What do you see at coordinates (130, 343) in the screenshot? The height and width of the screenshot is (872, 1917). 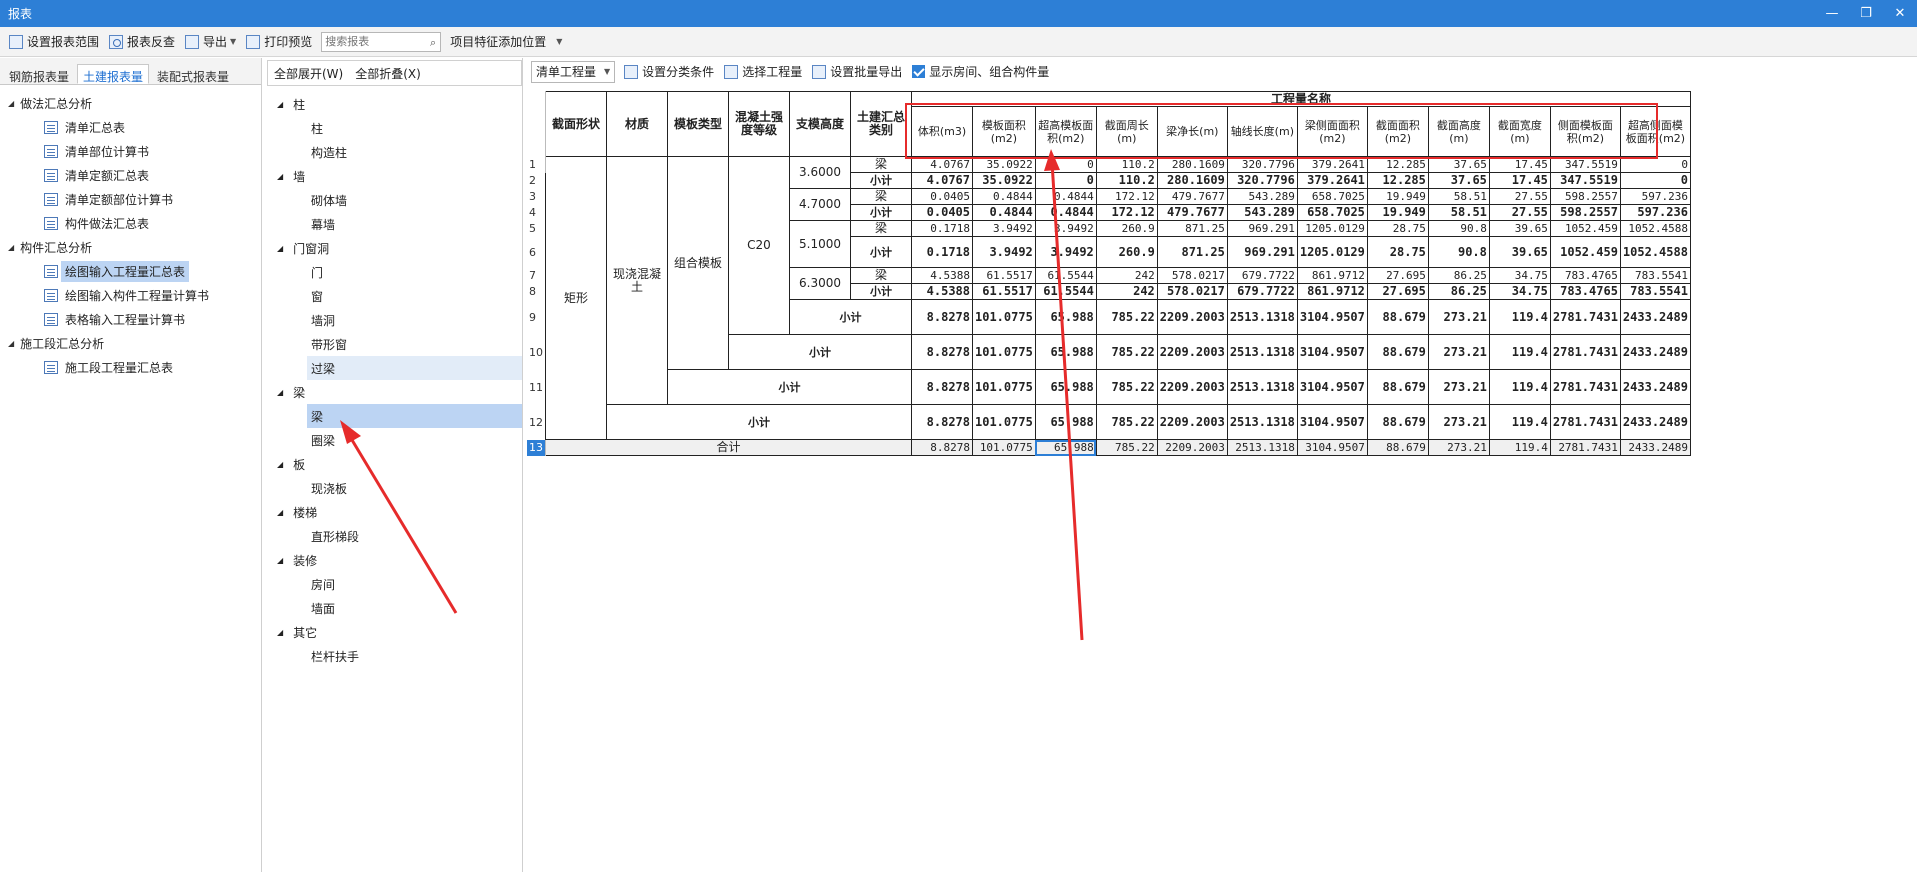 I see `tree-group: ◢ 施工段汇总分析` at bounding box center [130, 343].